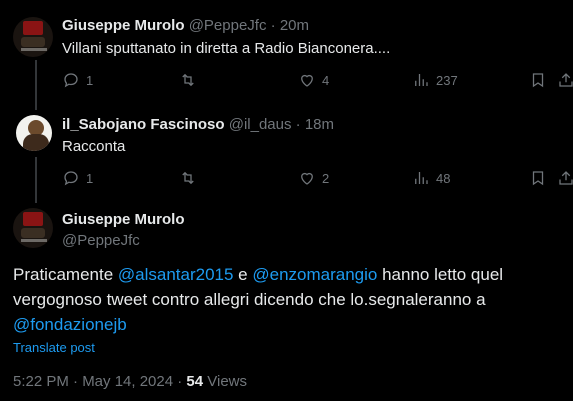 Image resolution: width=573 pixels, height=401 pixels. I want to click on author-name: il_Sabojano Fascinoso, so click(143, 124).